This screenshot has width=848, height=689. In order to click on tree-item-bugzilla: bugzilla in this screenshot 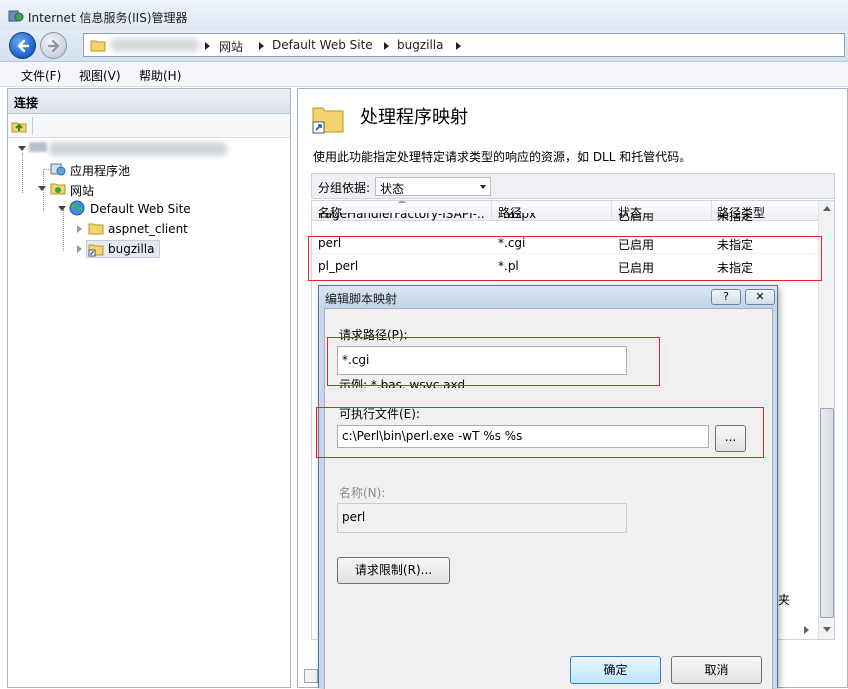, I will do `click(131, 249)`.